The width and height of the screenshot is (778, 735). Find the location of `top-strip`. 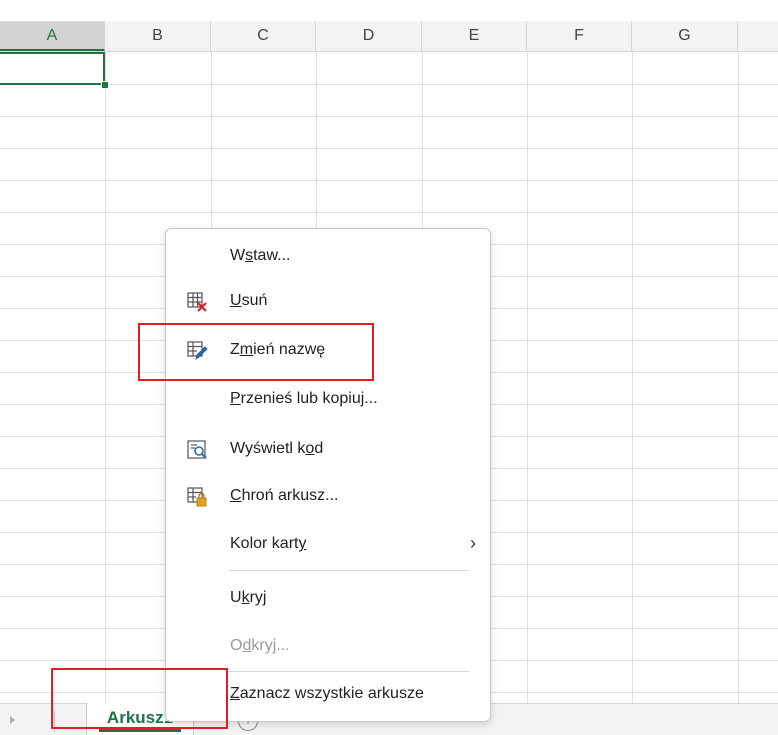

top-strip is located at coordinates (389, 10).